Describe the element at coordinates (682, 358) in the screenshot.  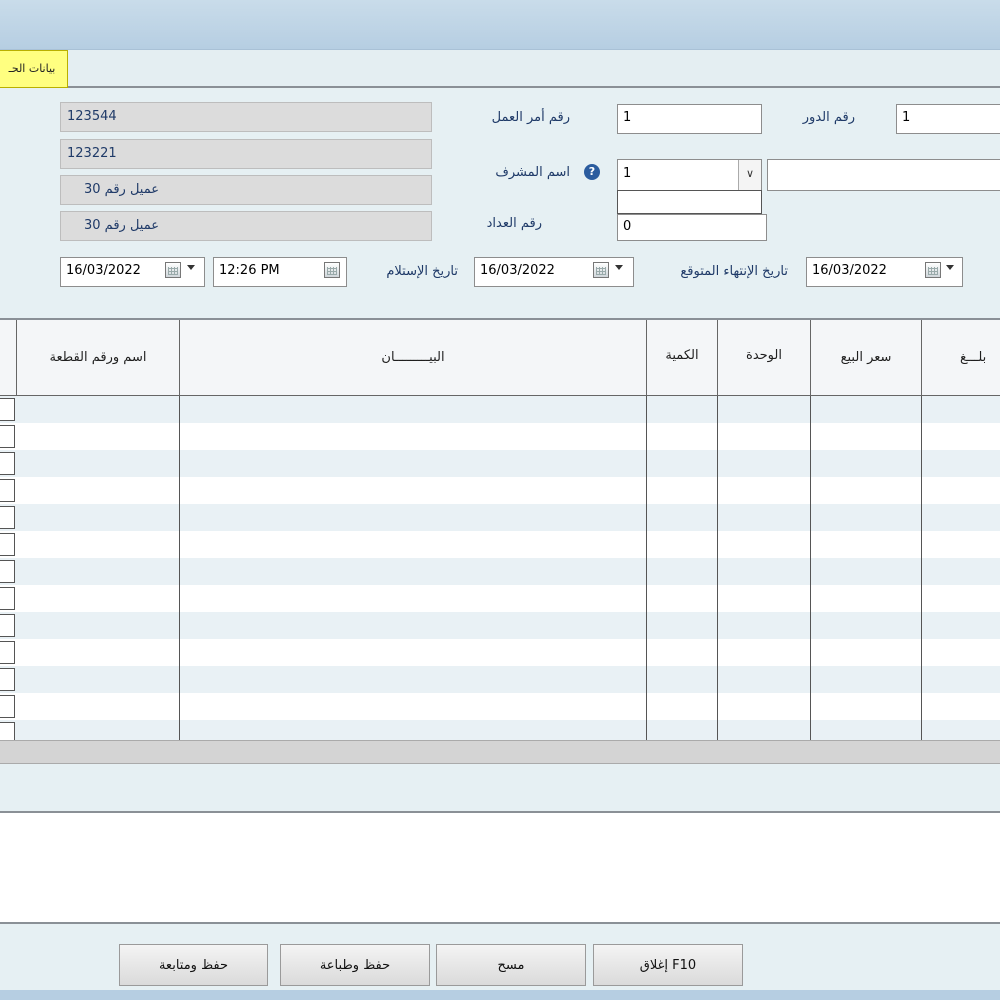
I see `column-header-quantity: الكمية` at that location.